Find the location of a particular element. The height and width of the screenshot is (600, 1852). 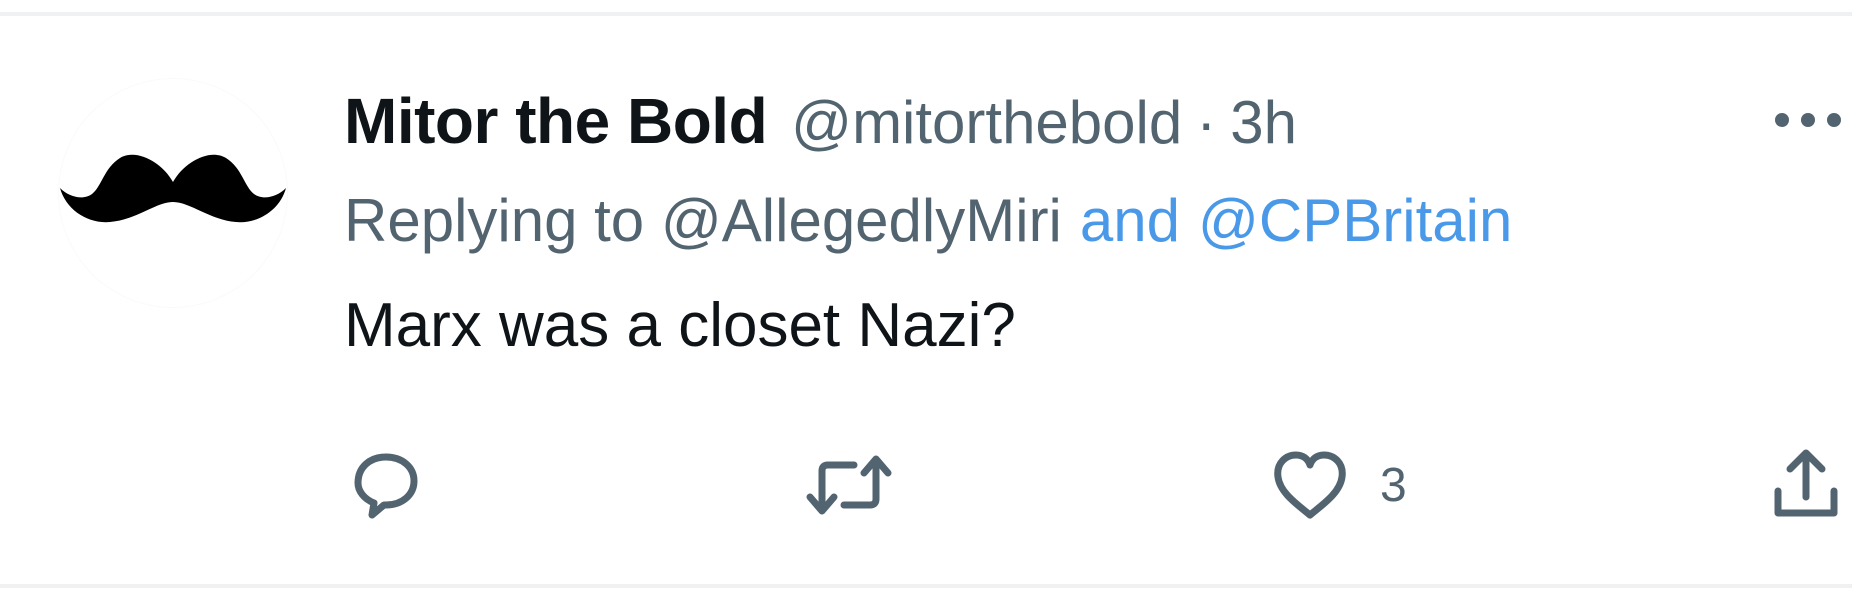

share-icon is located at coordinates (1806, 483).